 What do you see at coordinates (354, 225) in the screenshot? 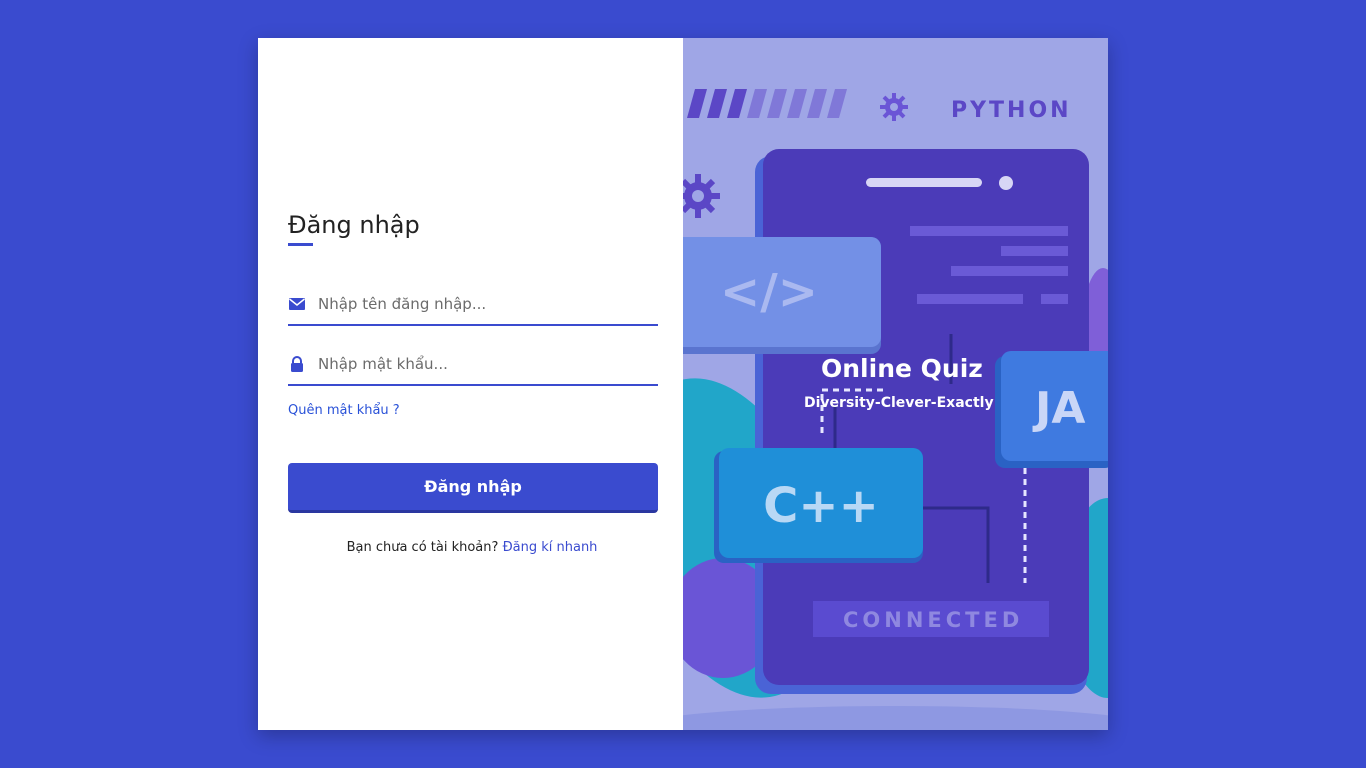
I see `login-title: Đăng nhập` at bounding box center [354, 225].